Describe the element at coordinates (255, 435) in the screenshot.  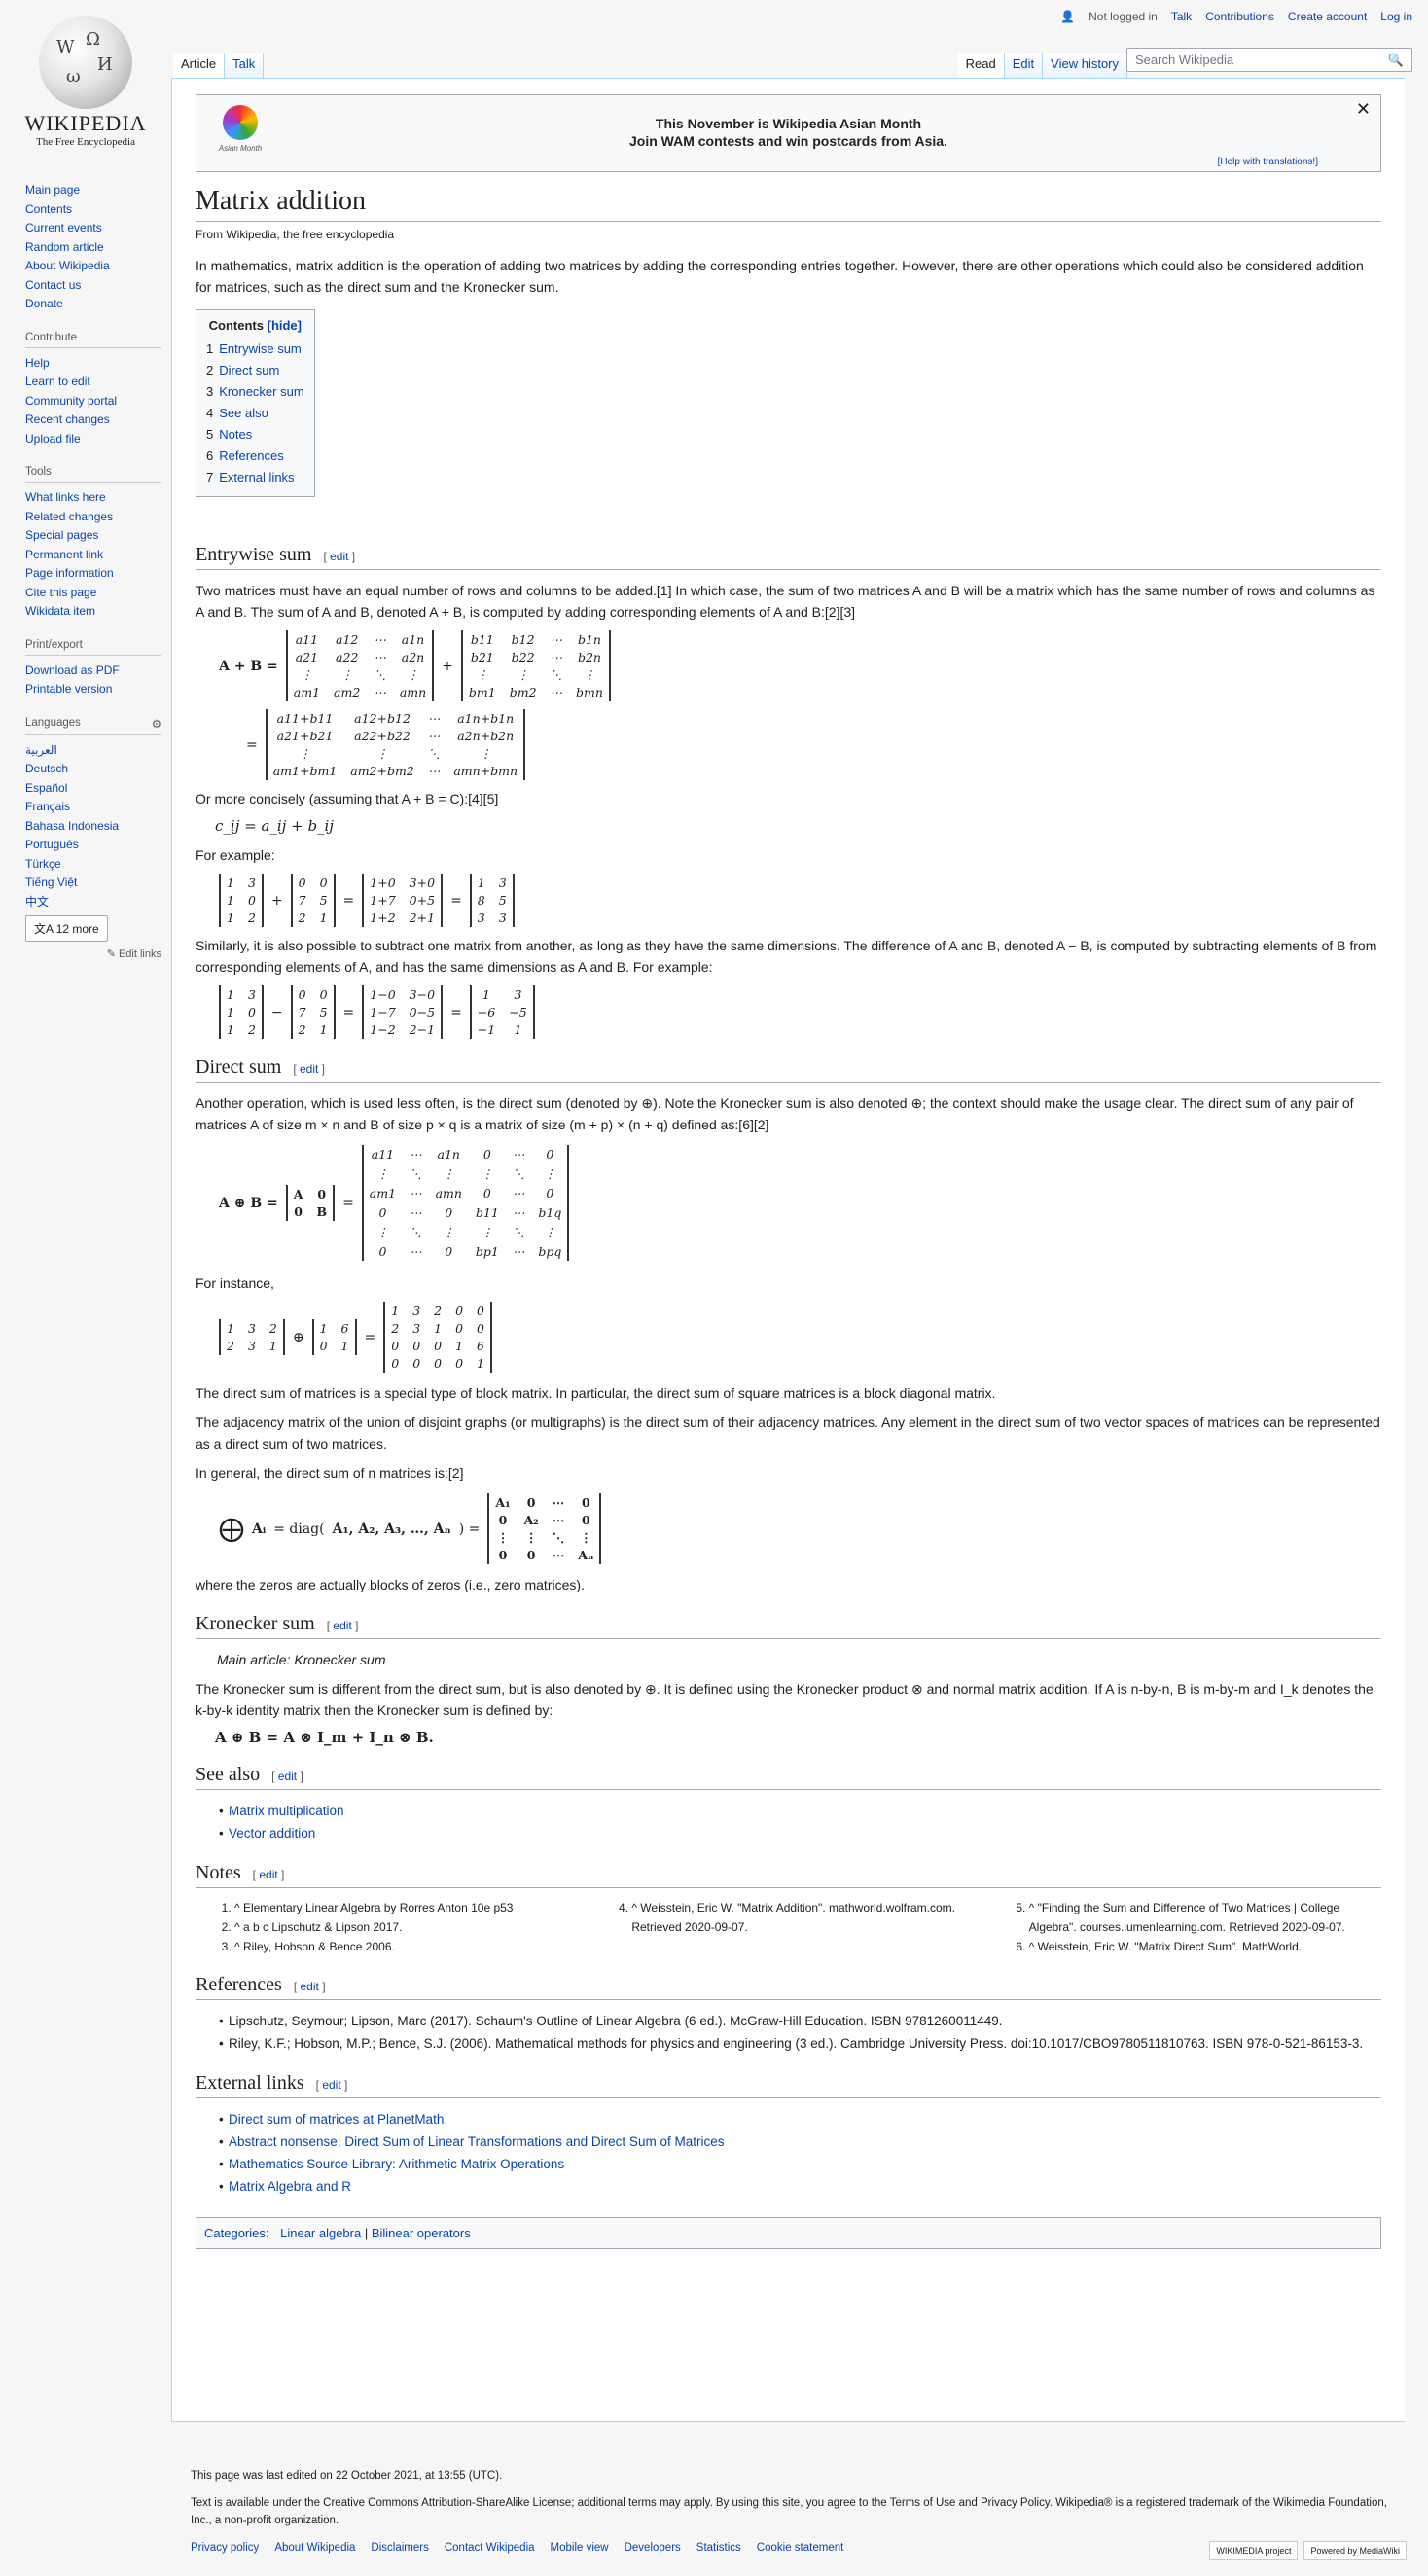
I see `toc-item: 5 Notes` at that location.